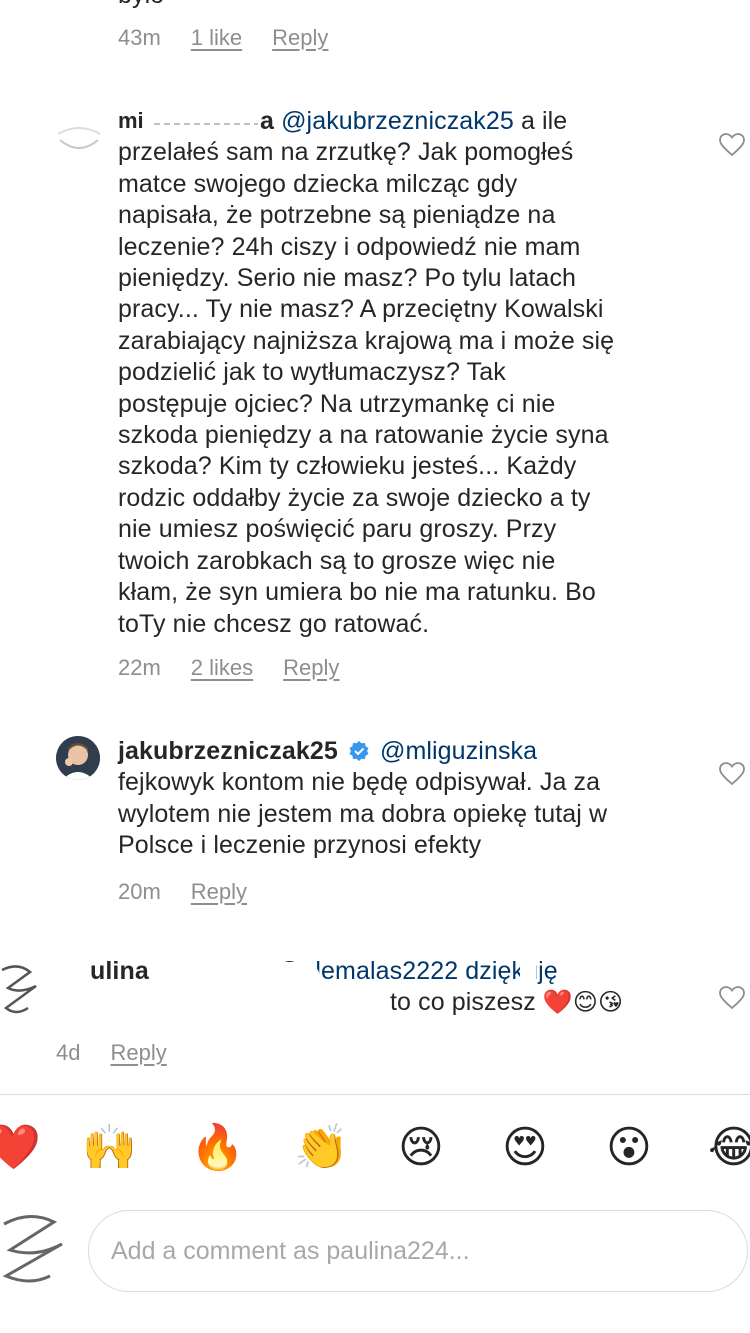 The image size is (750, 1333). Describe the element at coordinates (421, 1148) in the screenshot. I see `reaction-crying-emoji: 😢` at that location.